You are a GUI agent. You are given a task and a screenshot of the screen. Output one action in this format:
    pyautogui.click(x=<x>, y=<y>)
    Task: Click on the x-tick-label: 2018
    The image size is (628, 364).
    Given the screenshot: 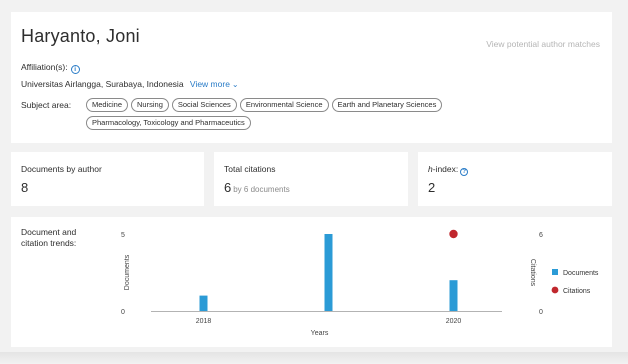 What is the action you would take?
    pyautogui.click(x=204, y=321)
    